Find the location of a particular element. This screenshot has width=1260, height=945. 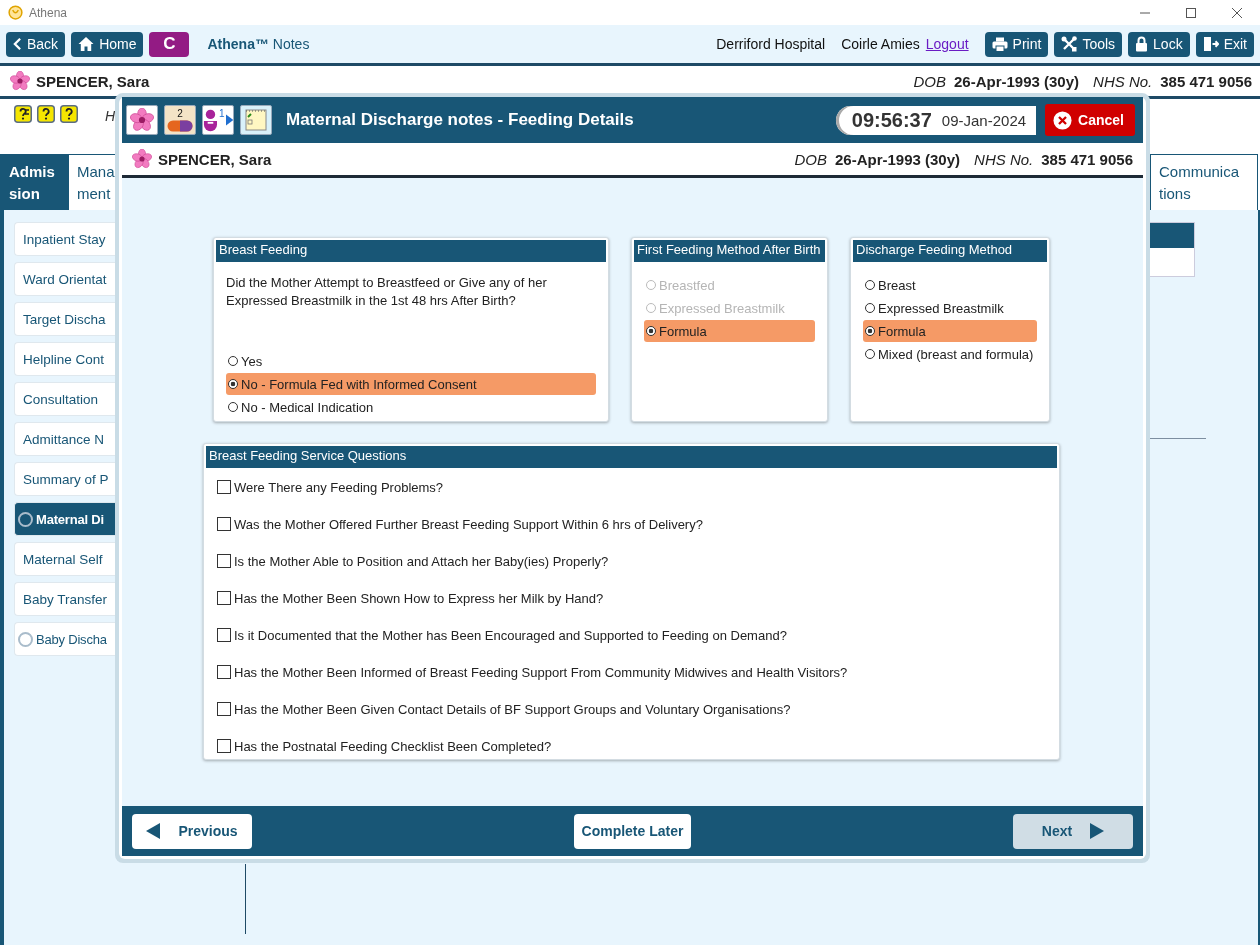

previous-button: Previous is located at coordinates (192, 831).